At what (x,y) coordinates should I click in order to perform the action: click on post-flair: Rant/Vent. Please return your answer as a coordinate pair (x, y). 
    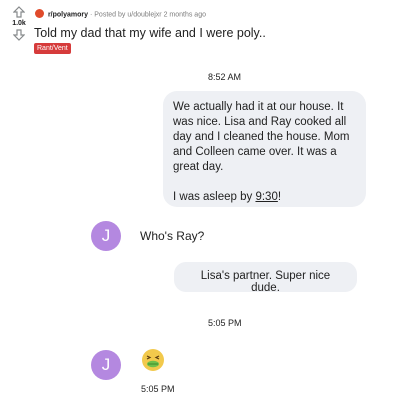
    Looking at the image, I should click on (52, 48).